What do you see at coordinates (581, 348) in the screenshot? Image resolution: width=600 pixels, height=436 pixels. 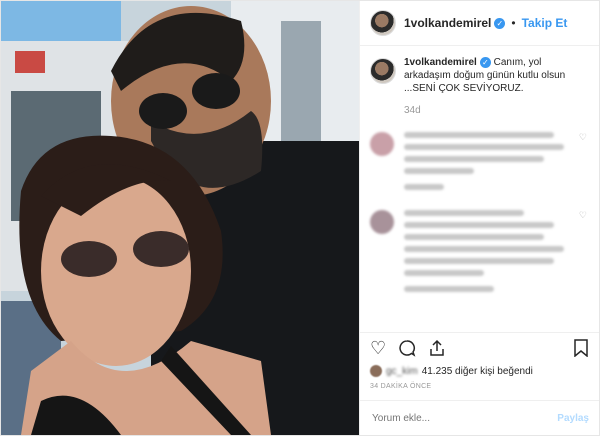 I see `bookmark-icon` at bounding box center [581, 348].